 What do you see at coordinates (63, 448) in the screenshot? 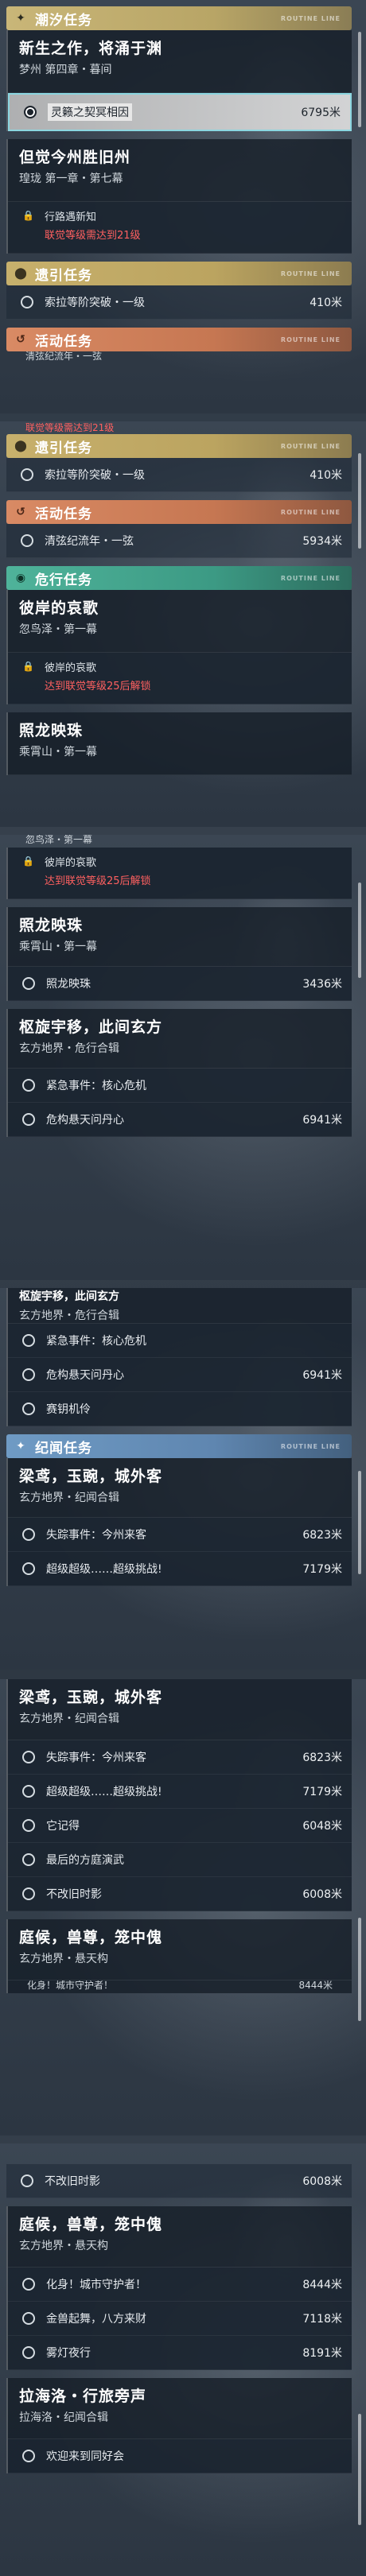
I see `category-title: 遗引任务` at bounding box center [63, 448].